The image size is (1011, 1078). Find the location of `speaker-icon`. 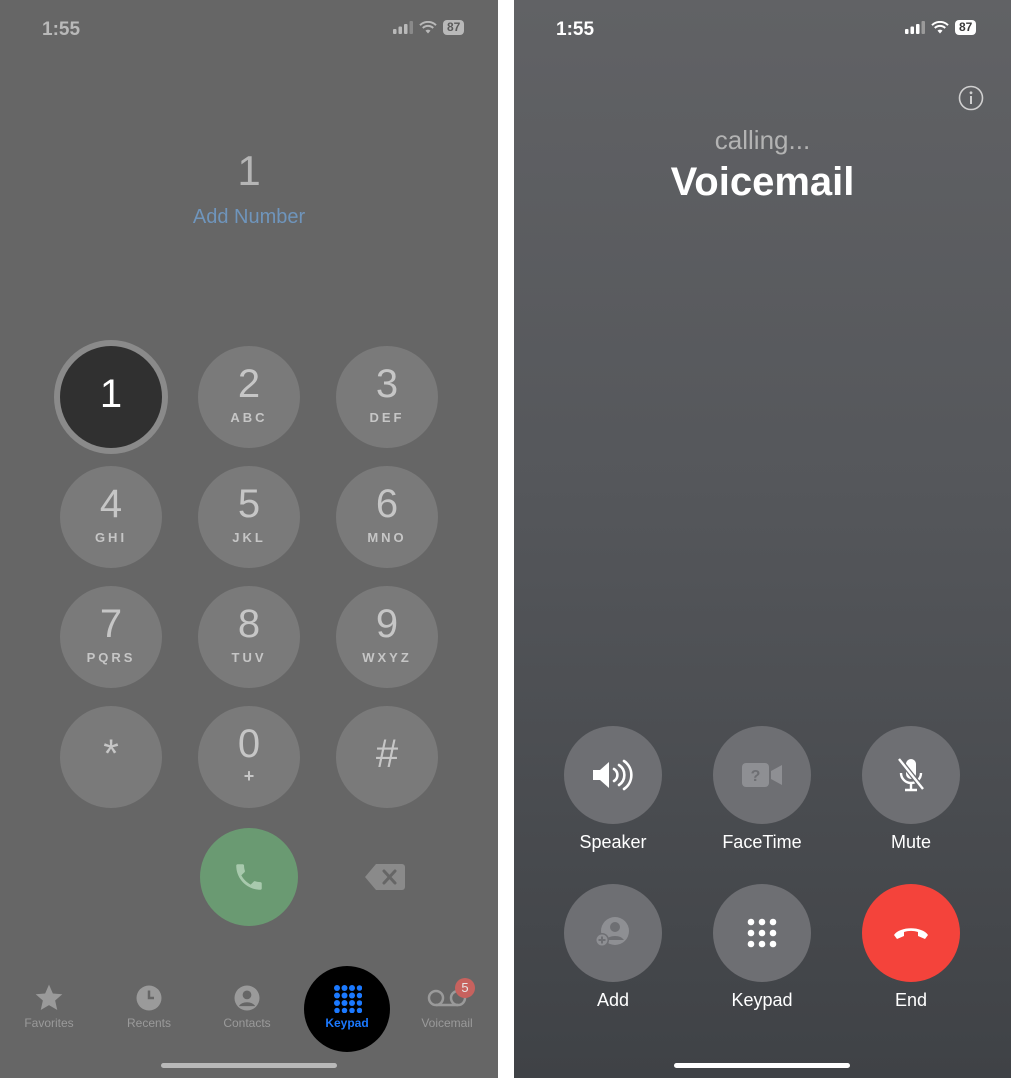

speaker-icon is located at coordinates (613, 775).